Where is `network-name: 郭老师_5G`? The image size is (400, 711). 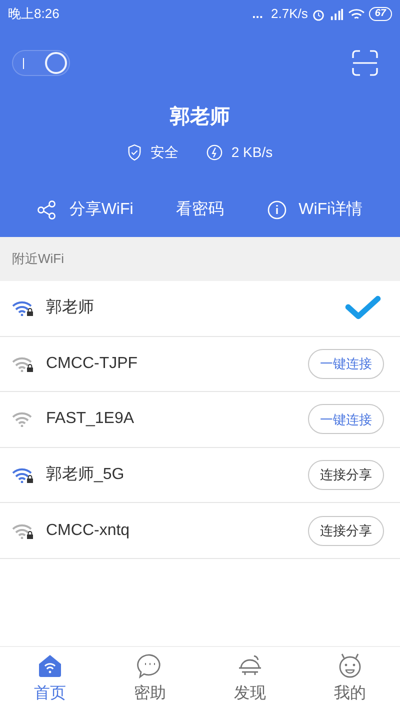 network-name: 郭老师_5G is located at coordinates (85, 475).